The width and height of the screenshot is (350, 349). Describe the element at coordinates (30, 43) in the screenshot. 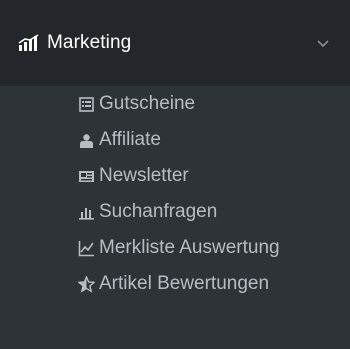

I see `bar-chart-icon` at that location.